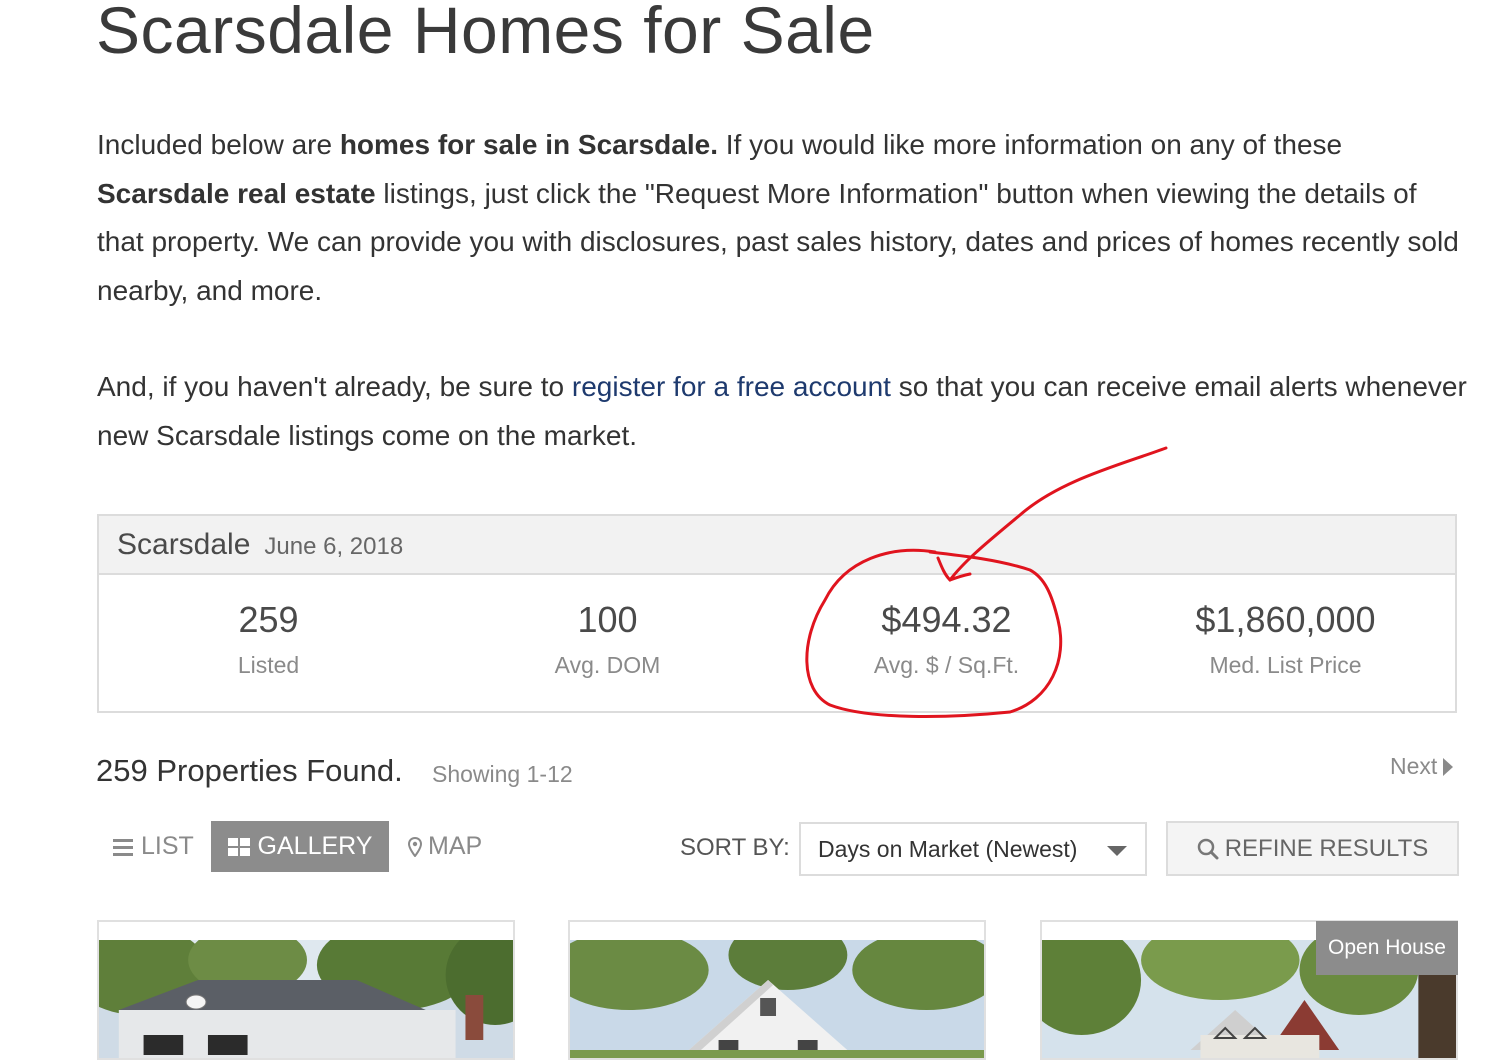 This screenshot has height=1060, width=1500. Describe the element at coordinates (238, 846) in the screenshot. I see `grid-icon` at that location.